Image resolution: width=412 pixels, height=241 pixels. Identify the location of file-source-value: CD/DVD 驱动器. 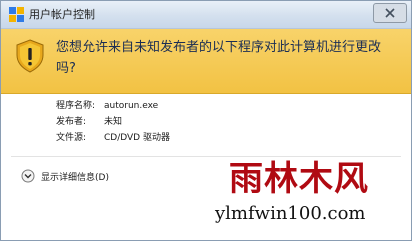
(137, 138).